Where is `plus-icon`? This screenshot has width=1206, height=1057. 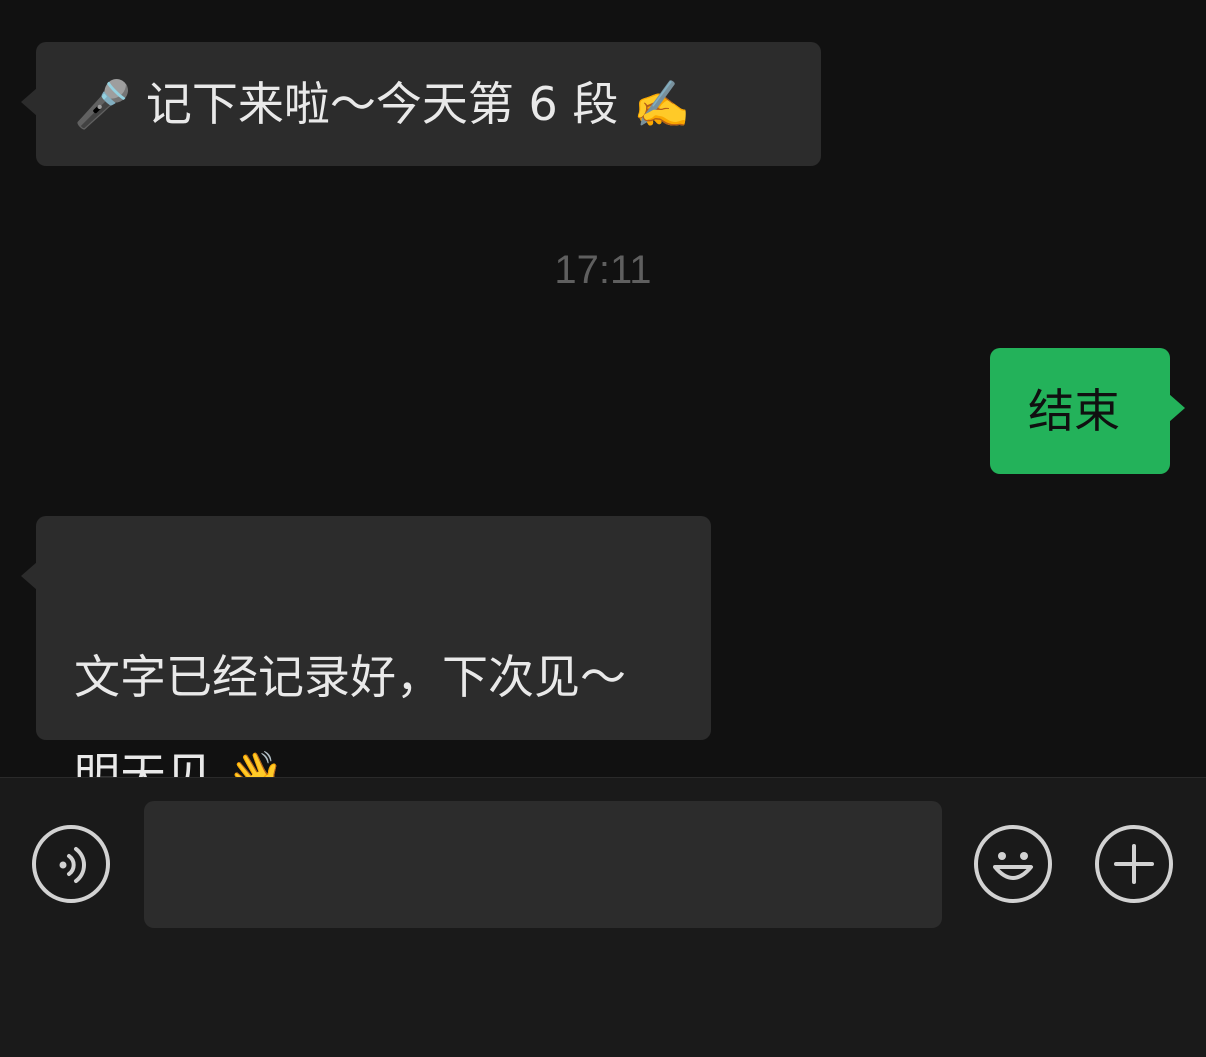
plus-icon is located at coordinates (1134, 864).